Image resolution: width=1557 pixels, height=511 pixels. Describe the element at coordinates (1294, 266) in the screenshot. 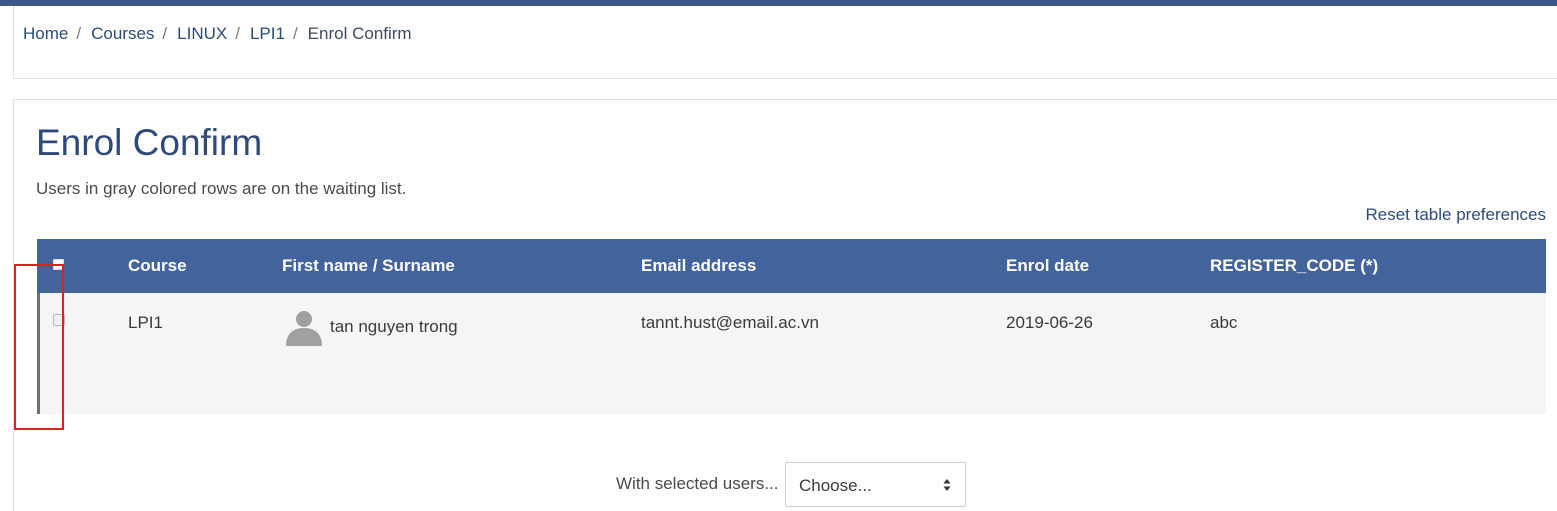

I see `column-header-register-code: REGISTER_CODE (*)` at that location.